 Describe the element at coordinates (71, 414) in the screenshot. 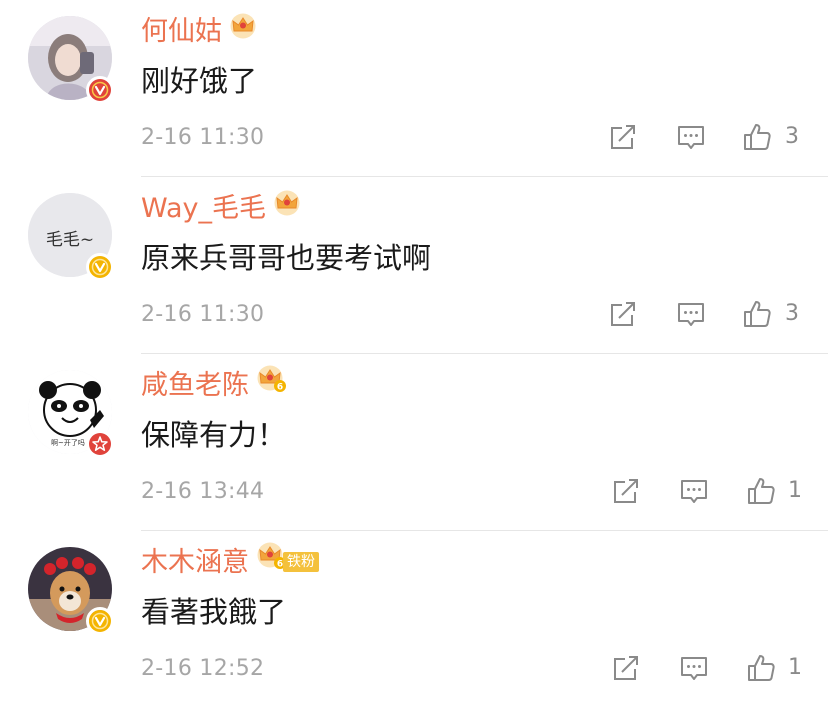

I see `avatar: 啊~开了吗` at that location.